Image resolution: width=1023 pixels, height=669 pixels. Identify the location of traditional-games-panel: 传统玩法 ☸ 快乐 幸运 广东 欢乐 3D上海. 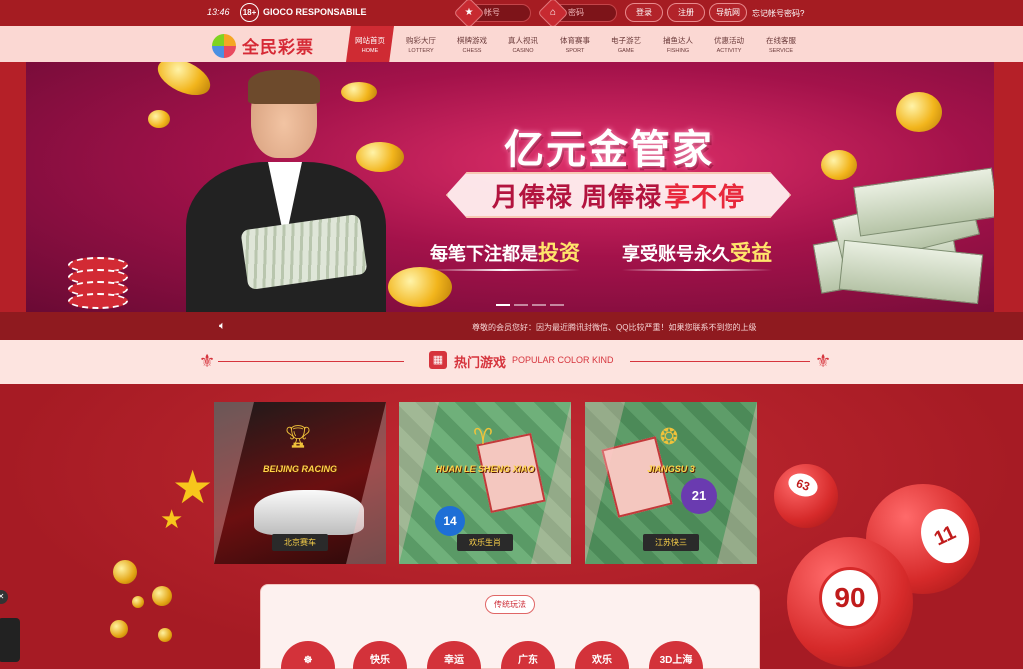
(510, 626).